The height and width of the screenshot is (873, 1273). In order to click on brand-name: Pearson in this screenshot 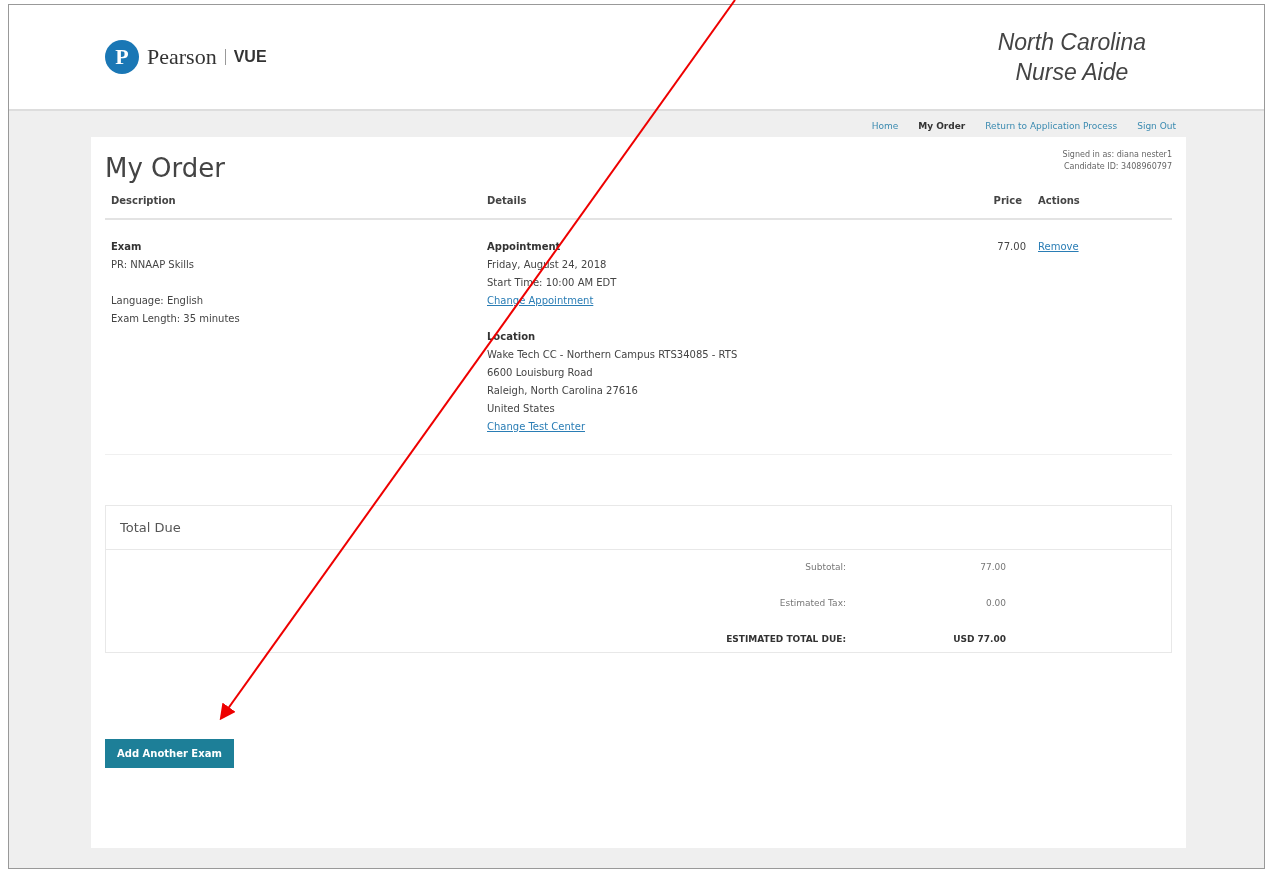, I will do `click(182, 57)`.